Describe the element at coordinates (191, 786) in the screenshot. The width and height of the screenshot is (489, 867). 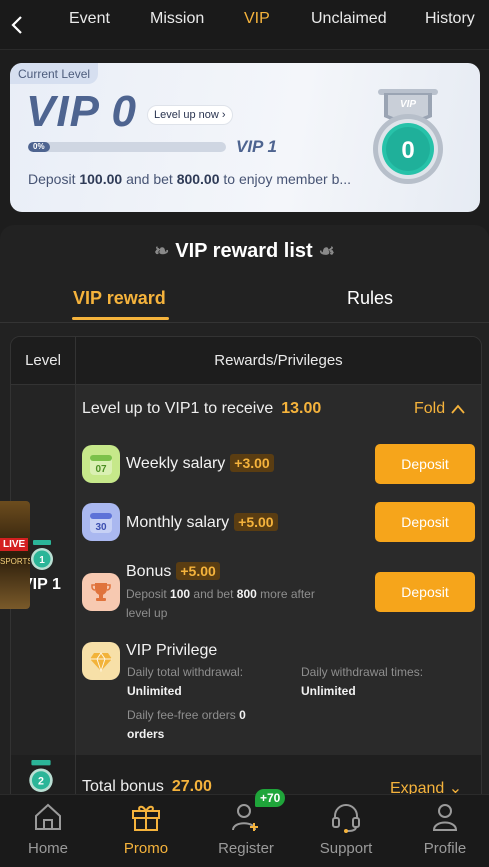
I see `row2-head-amount: 27.00` at that location.